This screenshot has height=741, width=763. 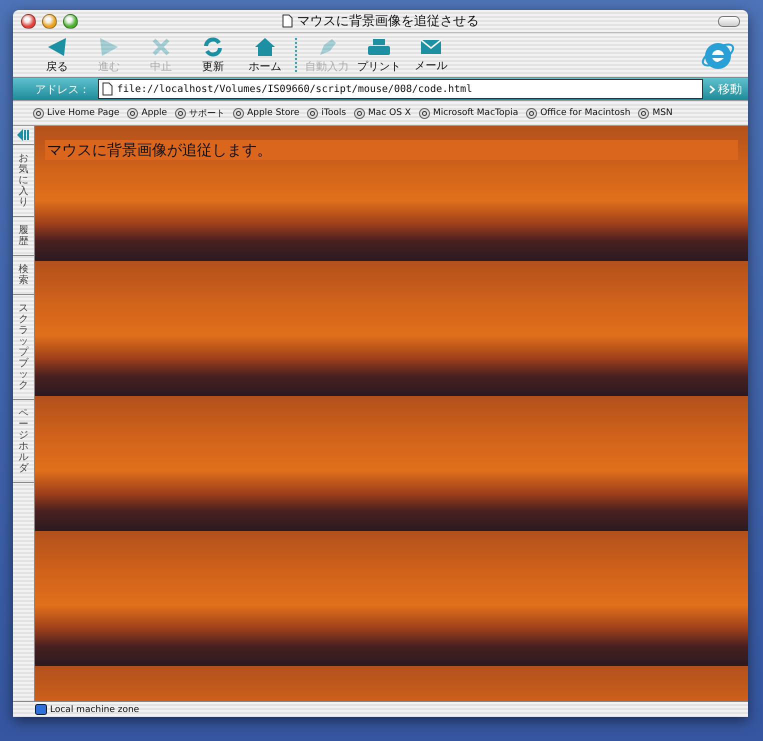 What do you see at coordinates (578, 113) in the screenshot?
I see `favorite-link: Office for Macintosh` at bounding box center [578, 113].